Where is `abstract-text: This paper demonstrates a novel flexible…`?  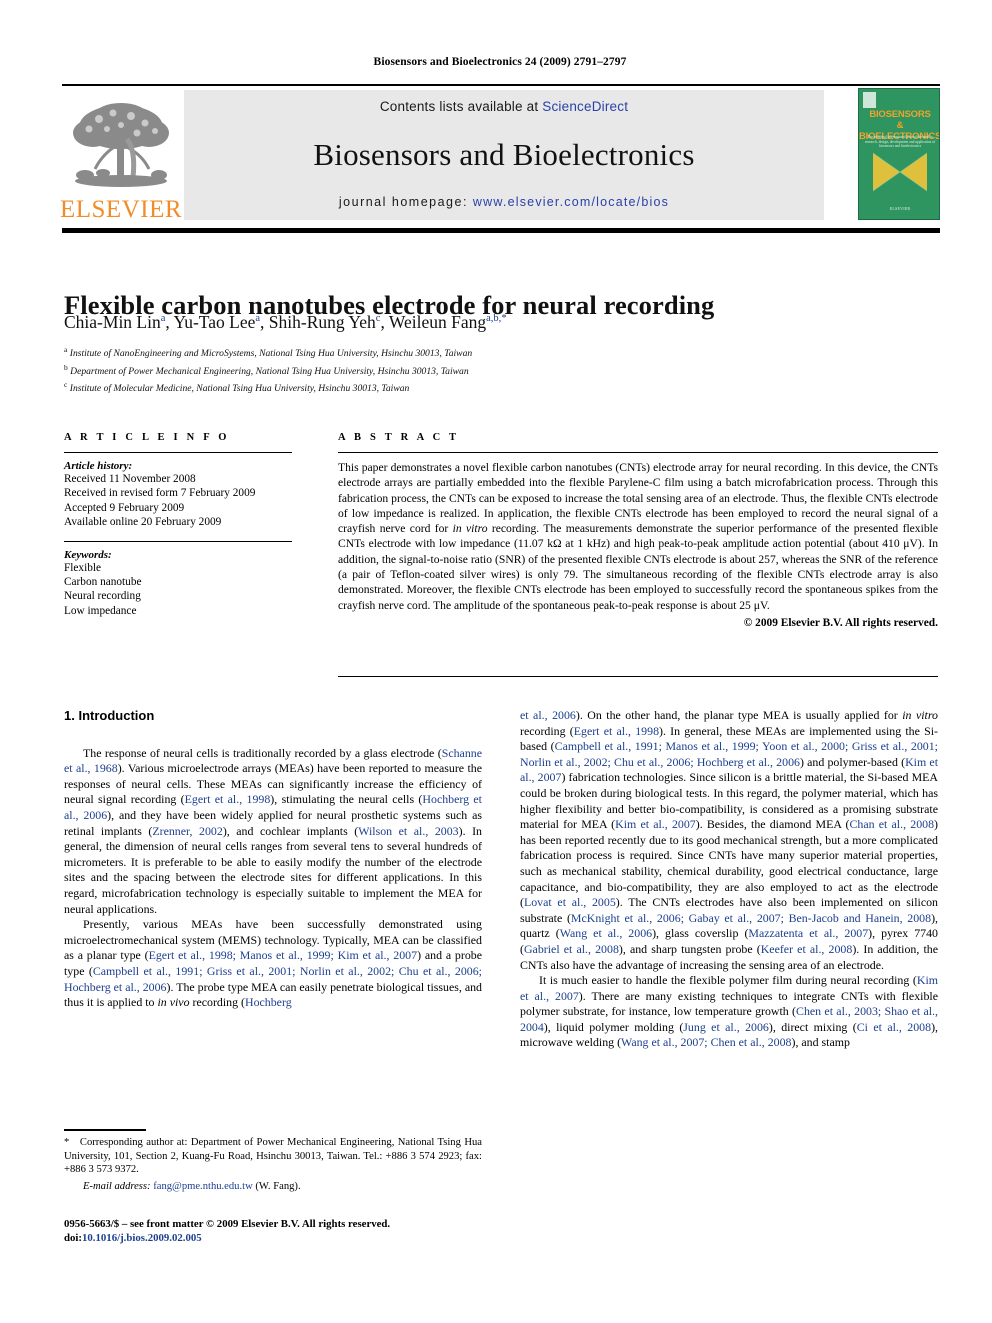 abstract-text: This paper demonstrates a novel flexible… is located at coordinates (638, 536).